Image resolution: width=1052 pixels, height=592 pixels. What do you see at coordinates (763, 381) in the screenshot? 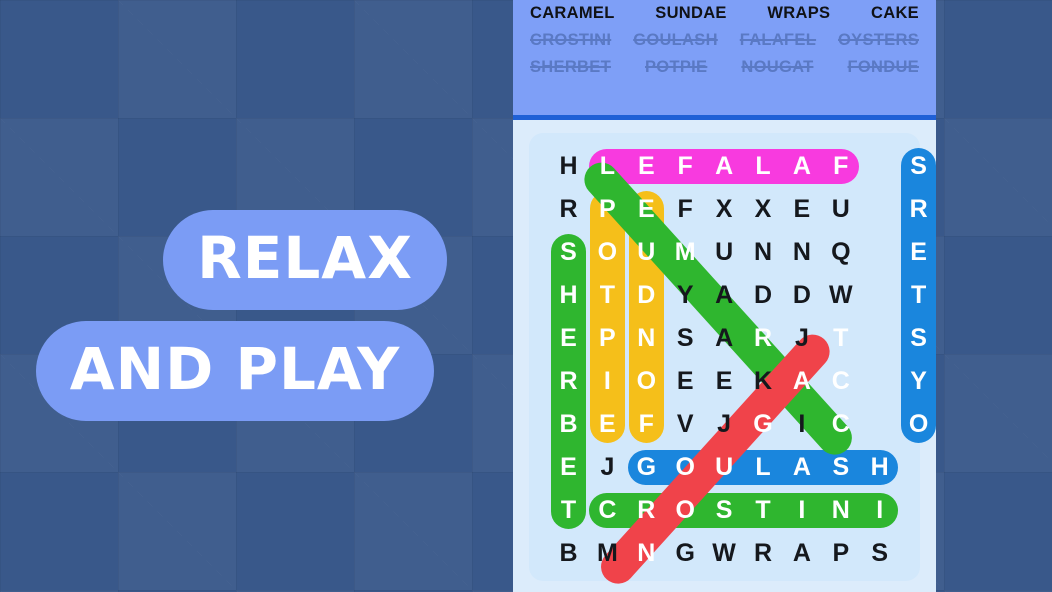
I see `grid-cell: K` at bounding box center [763, 381].